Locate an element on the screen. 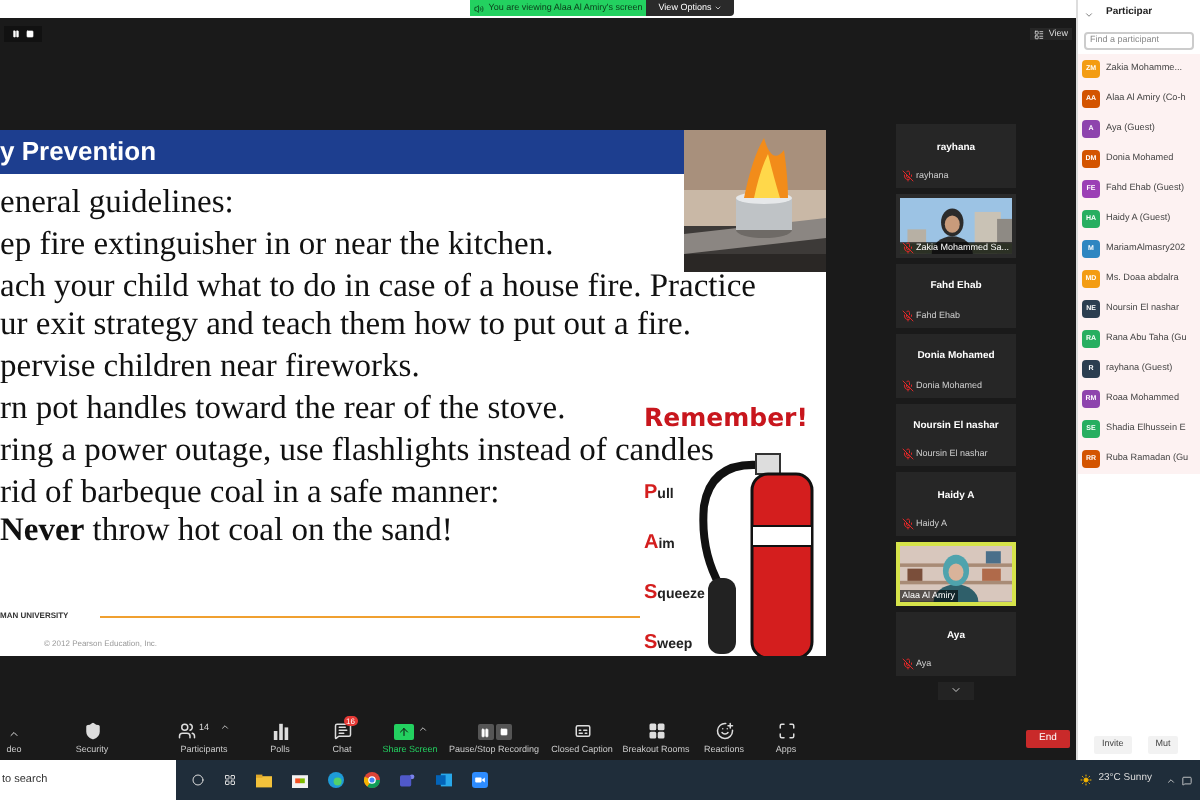  task-view-icon is located at coordinates (230, 780).